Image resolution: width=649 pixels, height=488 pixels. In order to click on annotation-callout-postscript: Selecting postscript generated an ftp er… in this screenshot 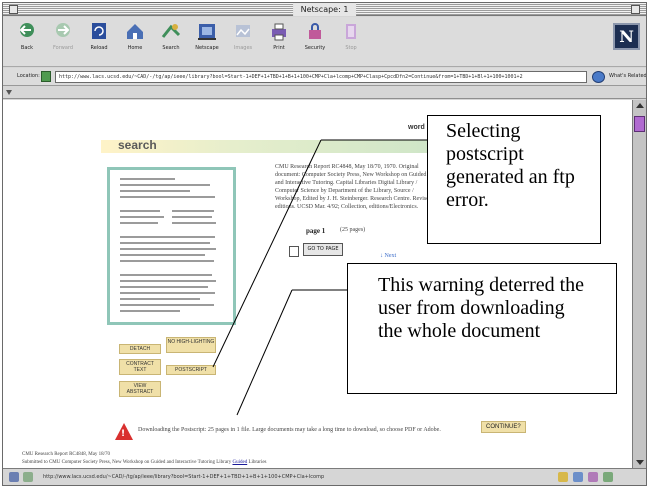, I will do `click(514, 179)`.